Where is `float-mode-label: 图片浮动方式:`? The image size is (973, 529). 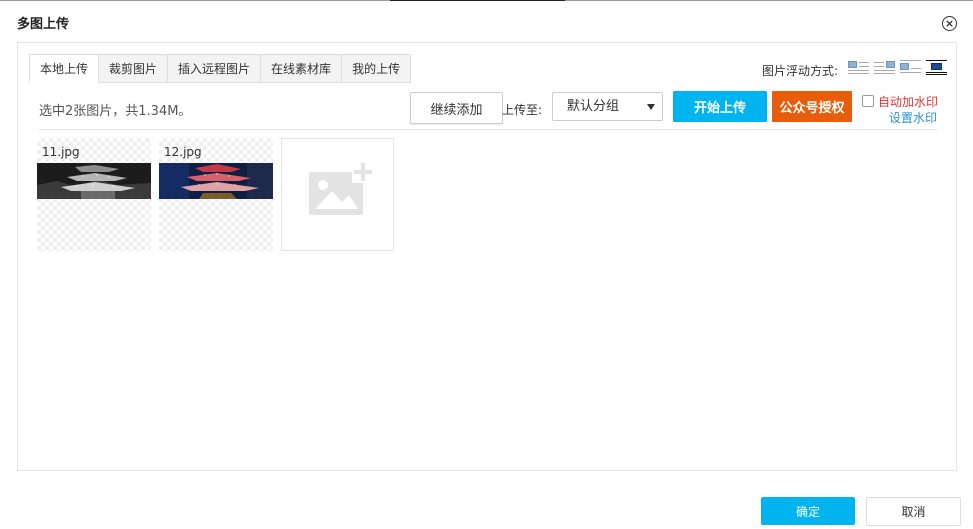
float-mode-label: 图片浮动方式: is located at coordinates (800, 71).